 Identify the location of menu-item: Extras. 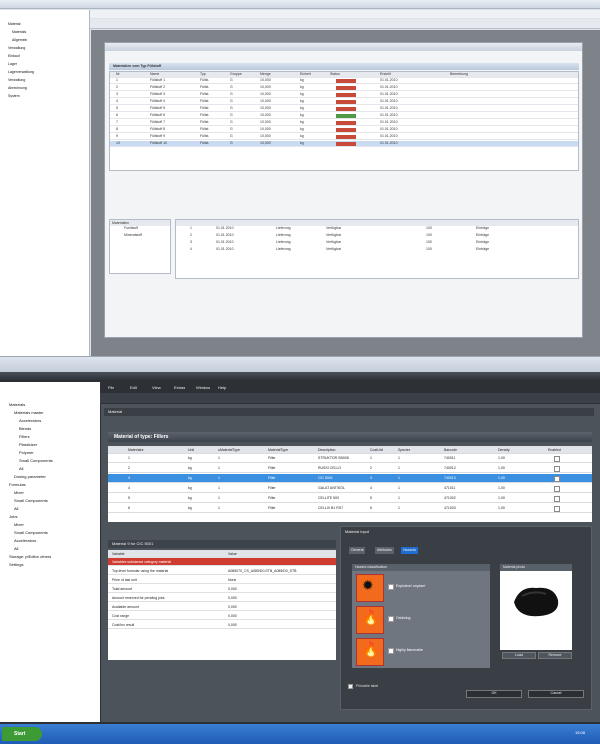
(179, 387).